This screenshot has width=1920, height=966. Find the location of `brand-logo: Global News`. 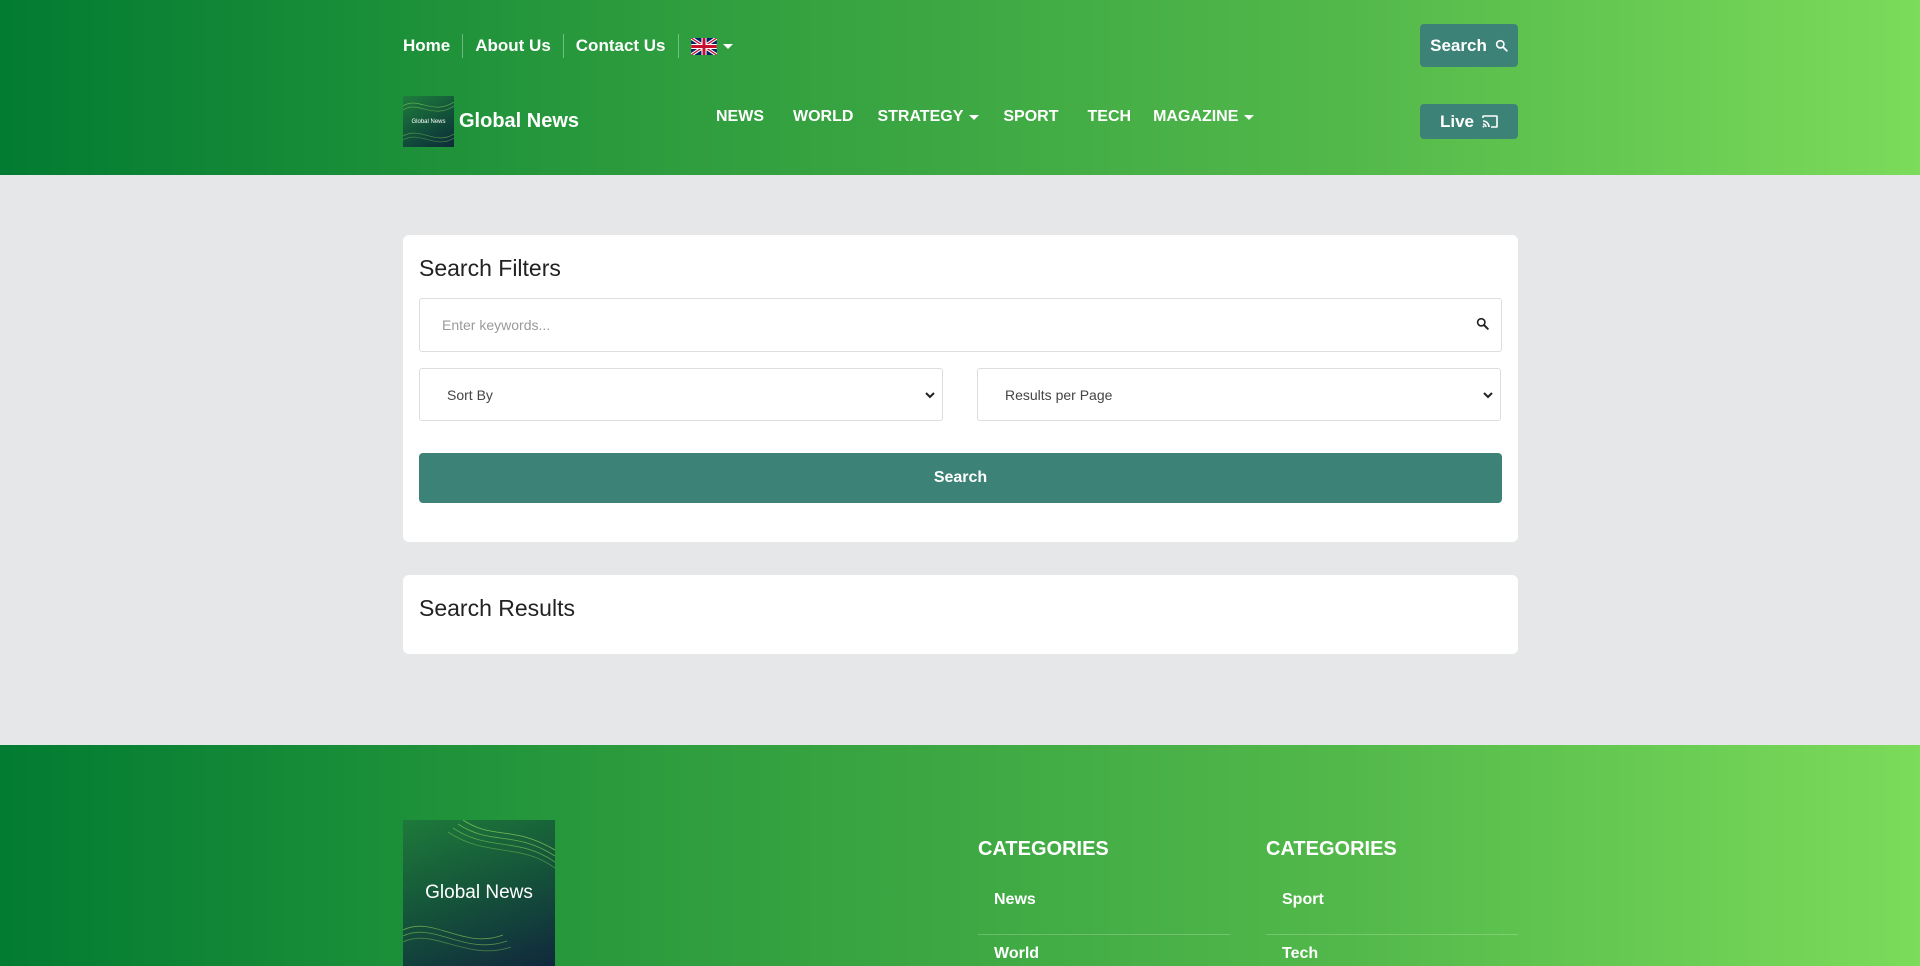

brand-logo: Global News is located at coordinates (428, 121).